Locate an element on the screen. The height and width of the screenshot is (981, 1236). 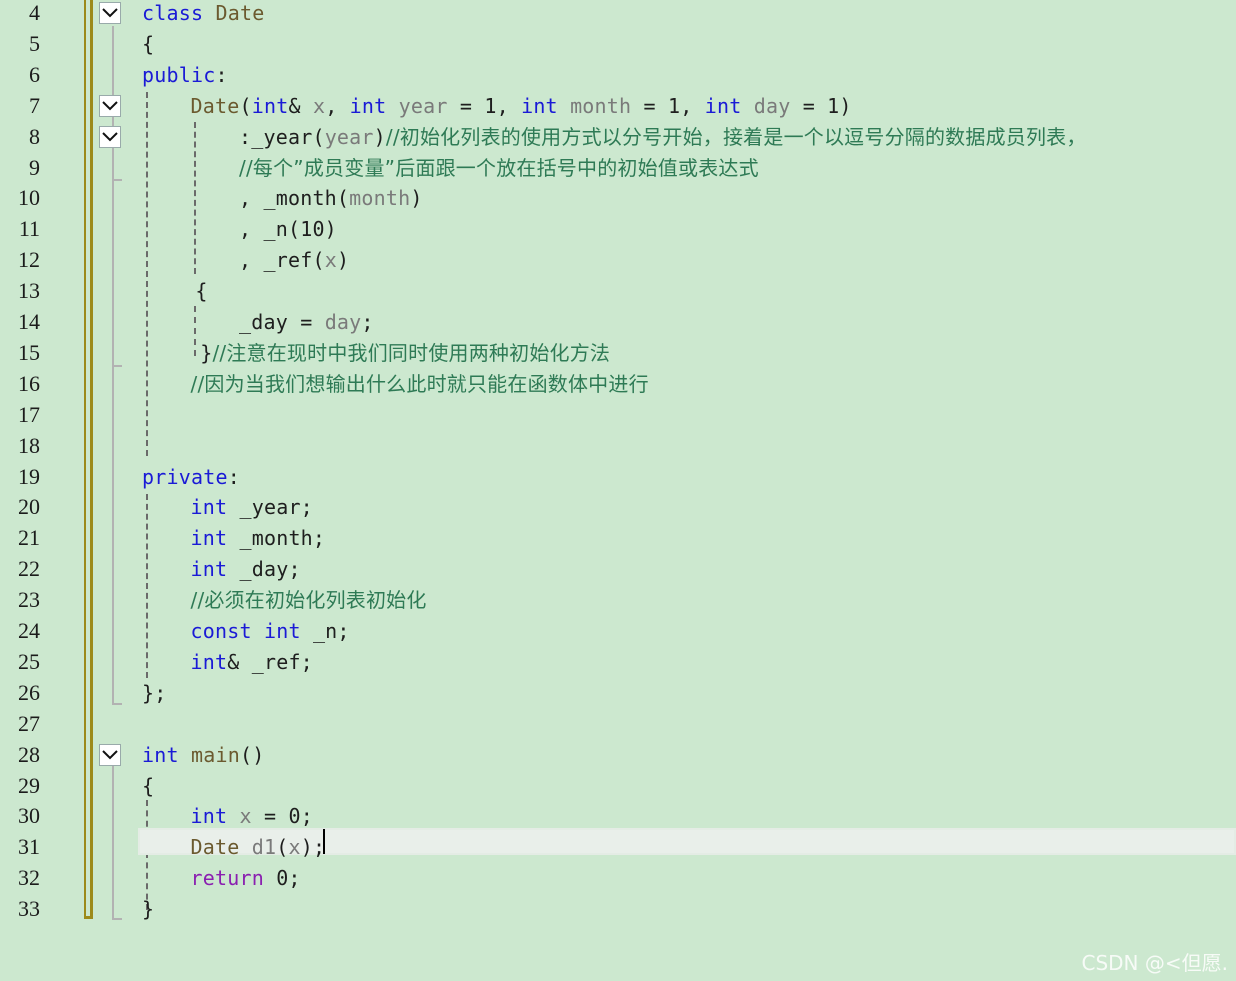
line-number: 13 is located at coordinates (29, 291).